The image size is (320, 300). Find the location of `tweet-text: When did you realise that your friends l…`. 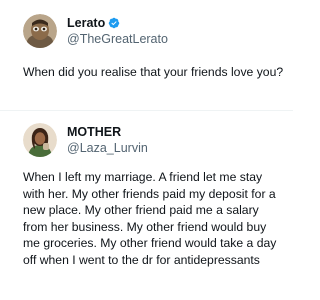

tweet-text: When did you realise that your friends l… is located at coordinates (153, 72).